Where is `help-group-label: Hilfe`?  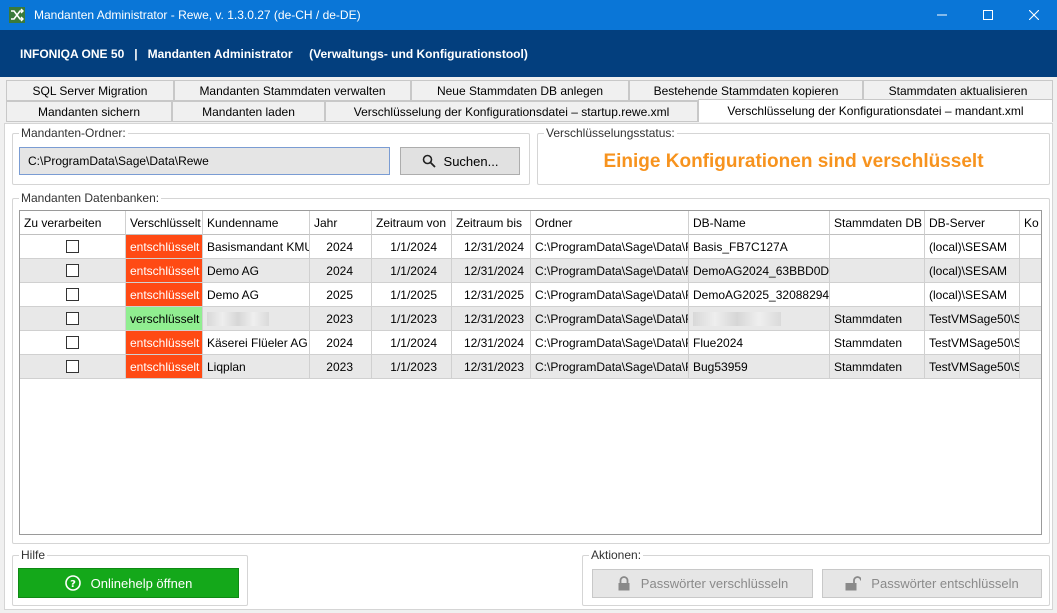 help-group-label: Hilfe is located at coordinates (33, 555).